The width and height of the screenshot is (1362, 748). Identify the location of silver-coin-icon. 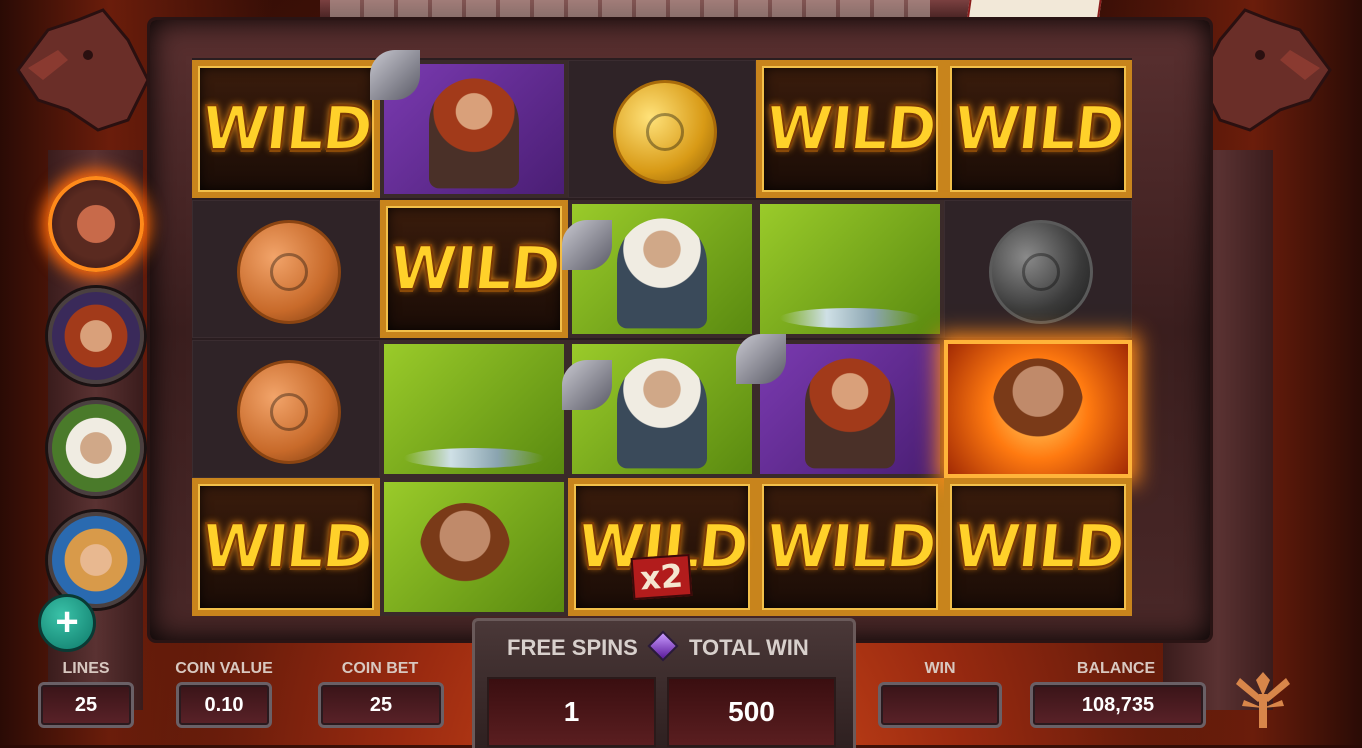
(1041, 272).